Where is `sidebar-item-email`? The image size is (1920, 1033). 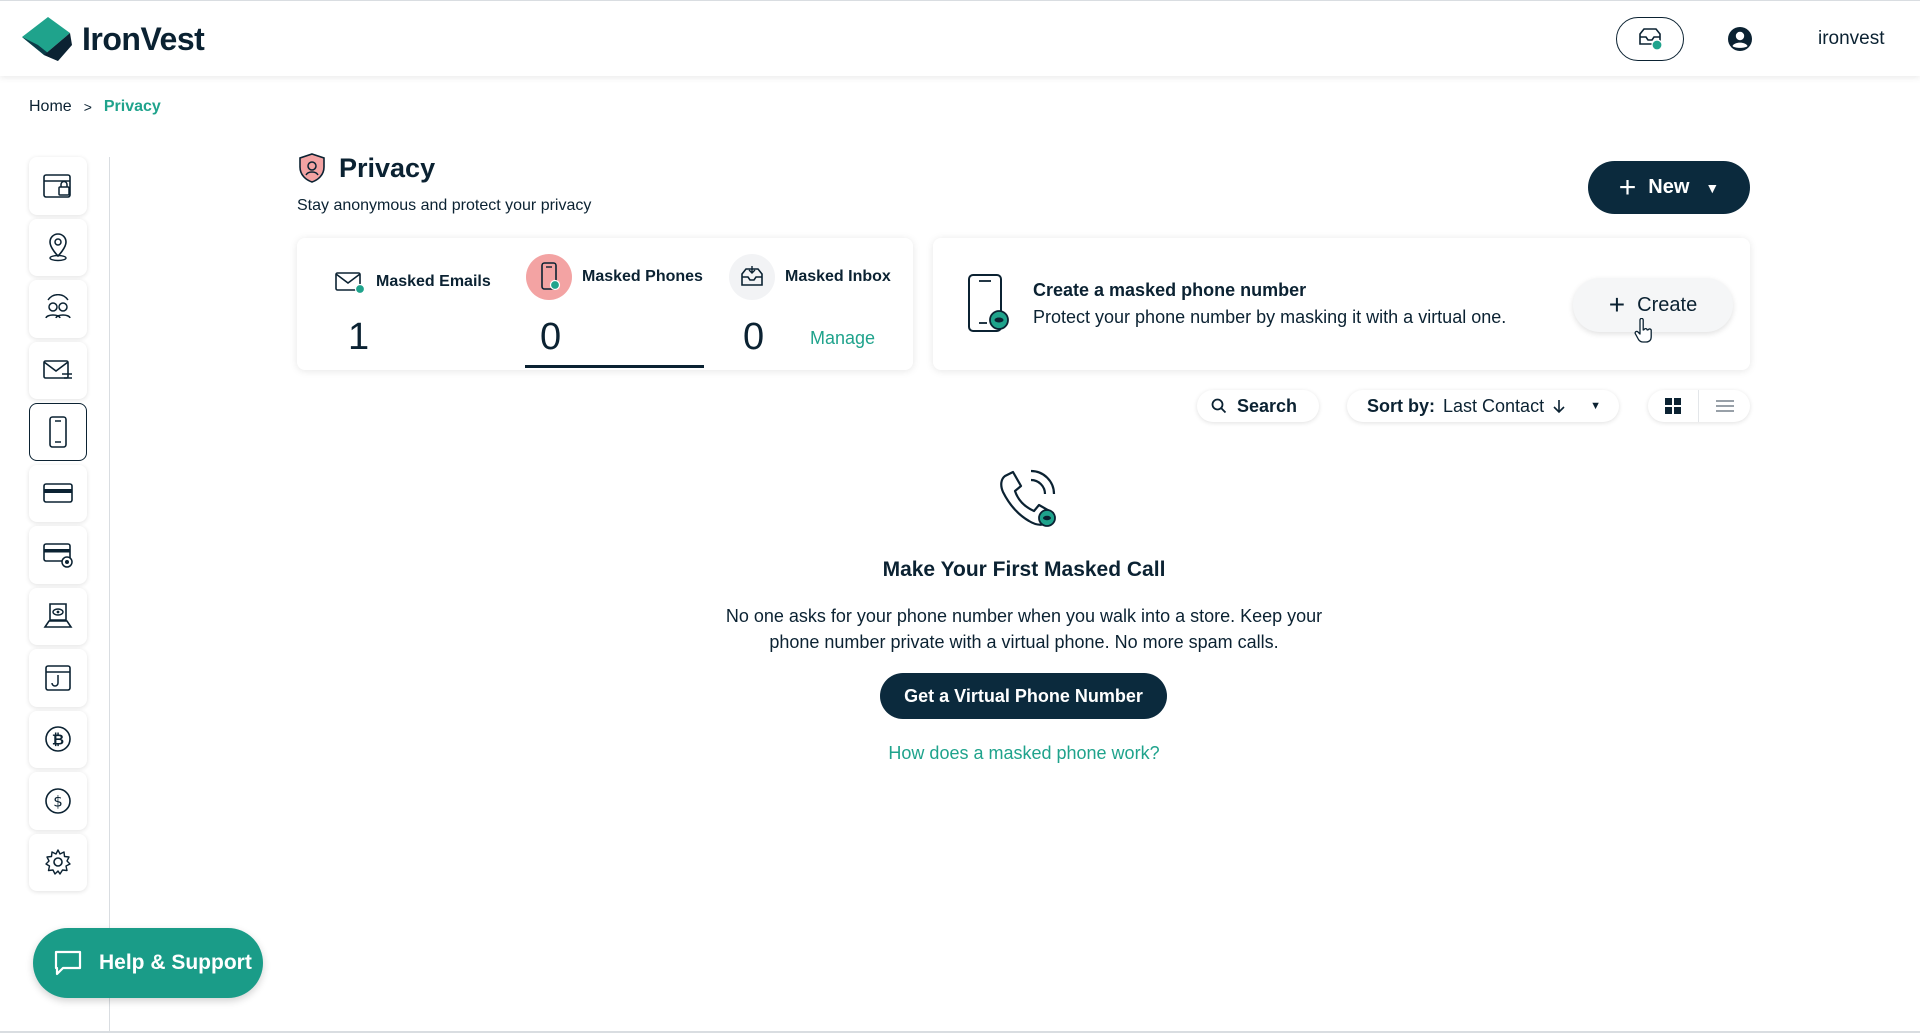
sidebar-item-email is located at coordinates (58, 370).